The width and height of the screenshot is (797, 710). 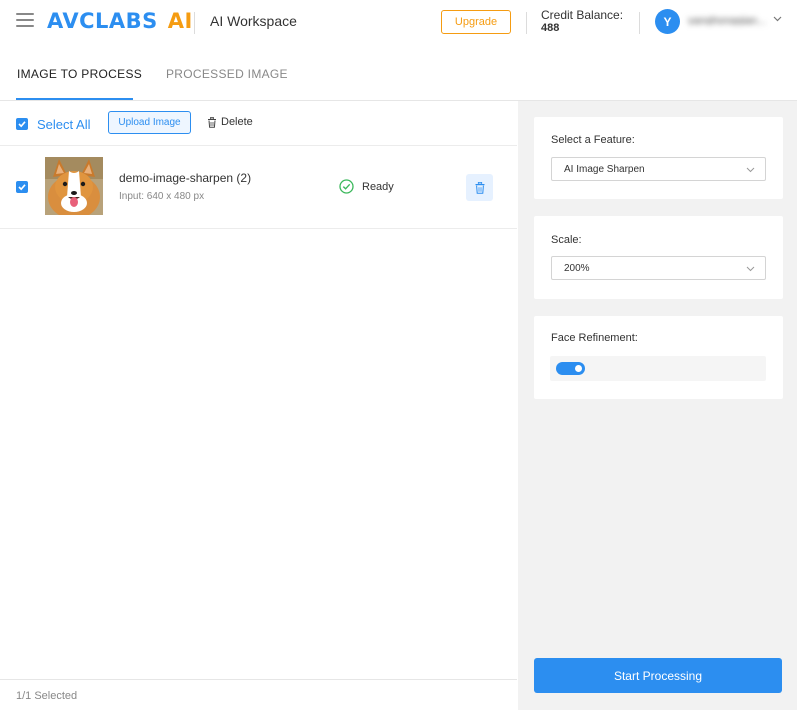 I want to click on tab-bar: IMAGE TO PROCESS PROCESSED IMAGE, so click(x=398, y=73).